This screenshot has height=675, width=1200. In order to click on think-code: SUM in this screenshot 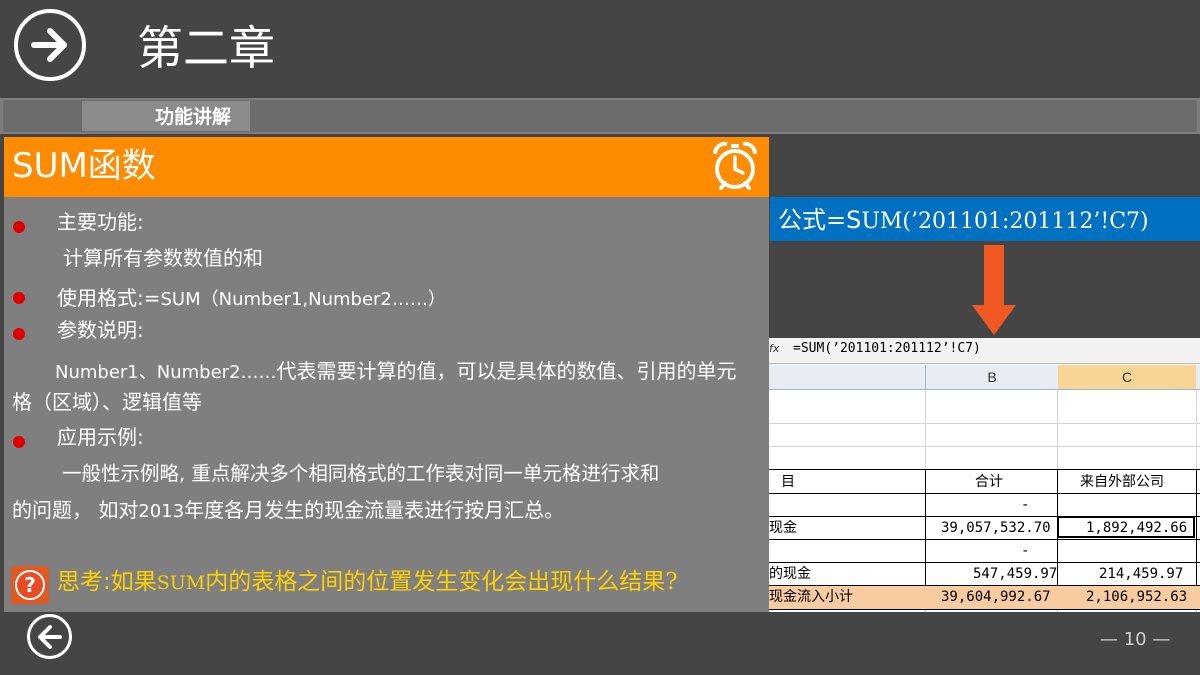, I will do `click(181, 583)`.